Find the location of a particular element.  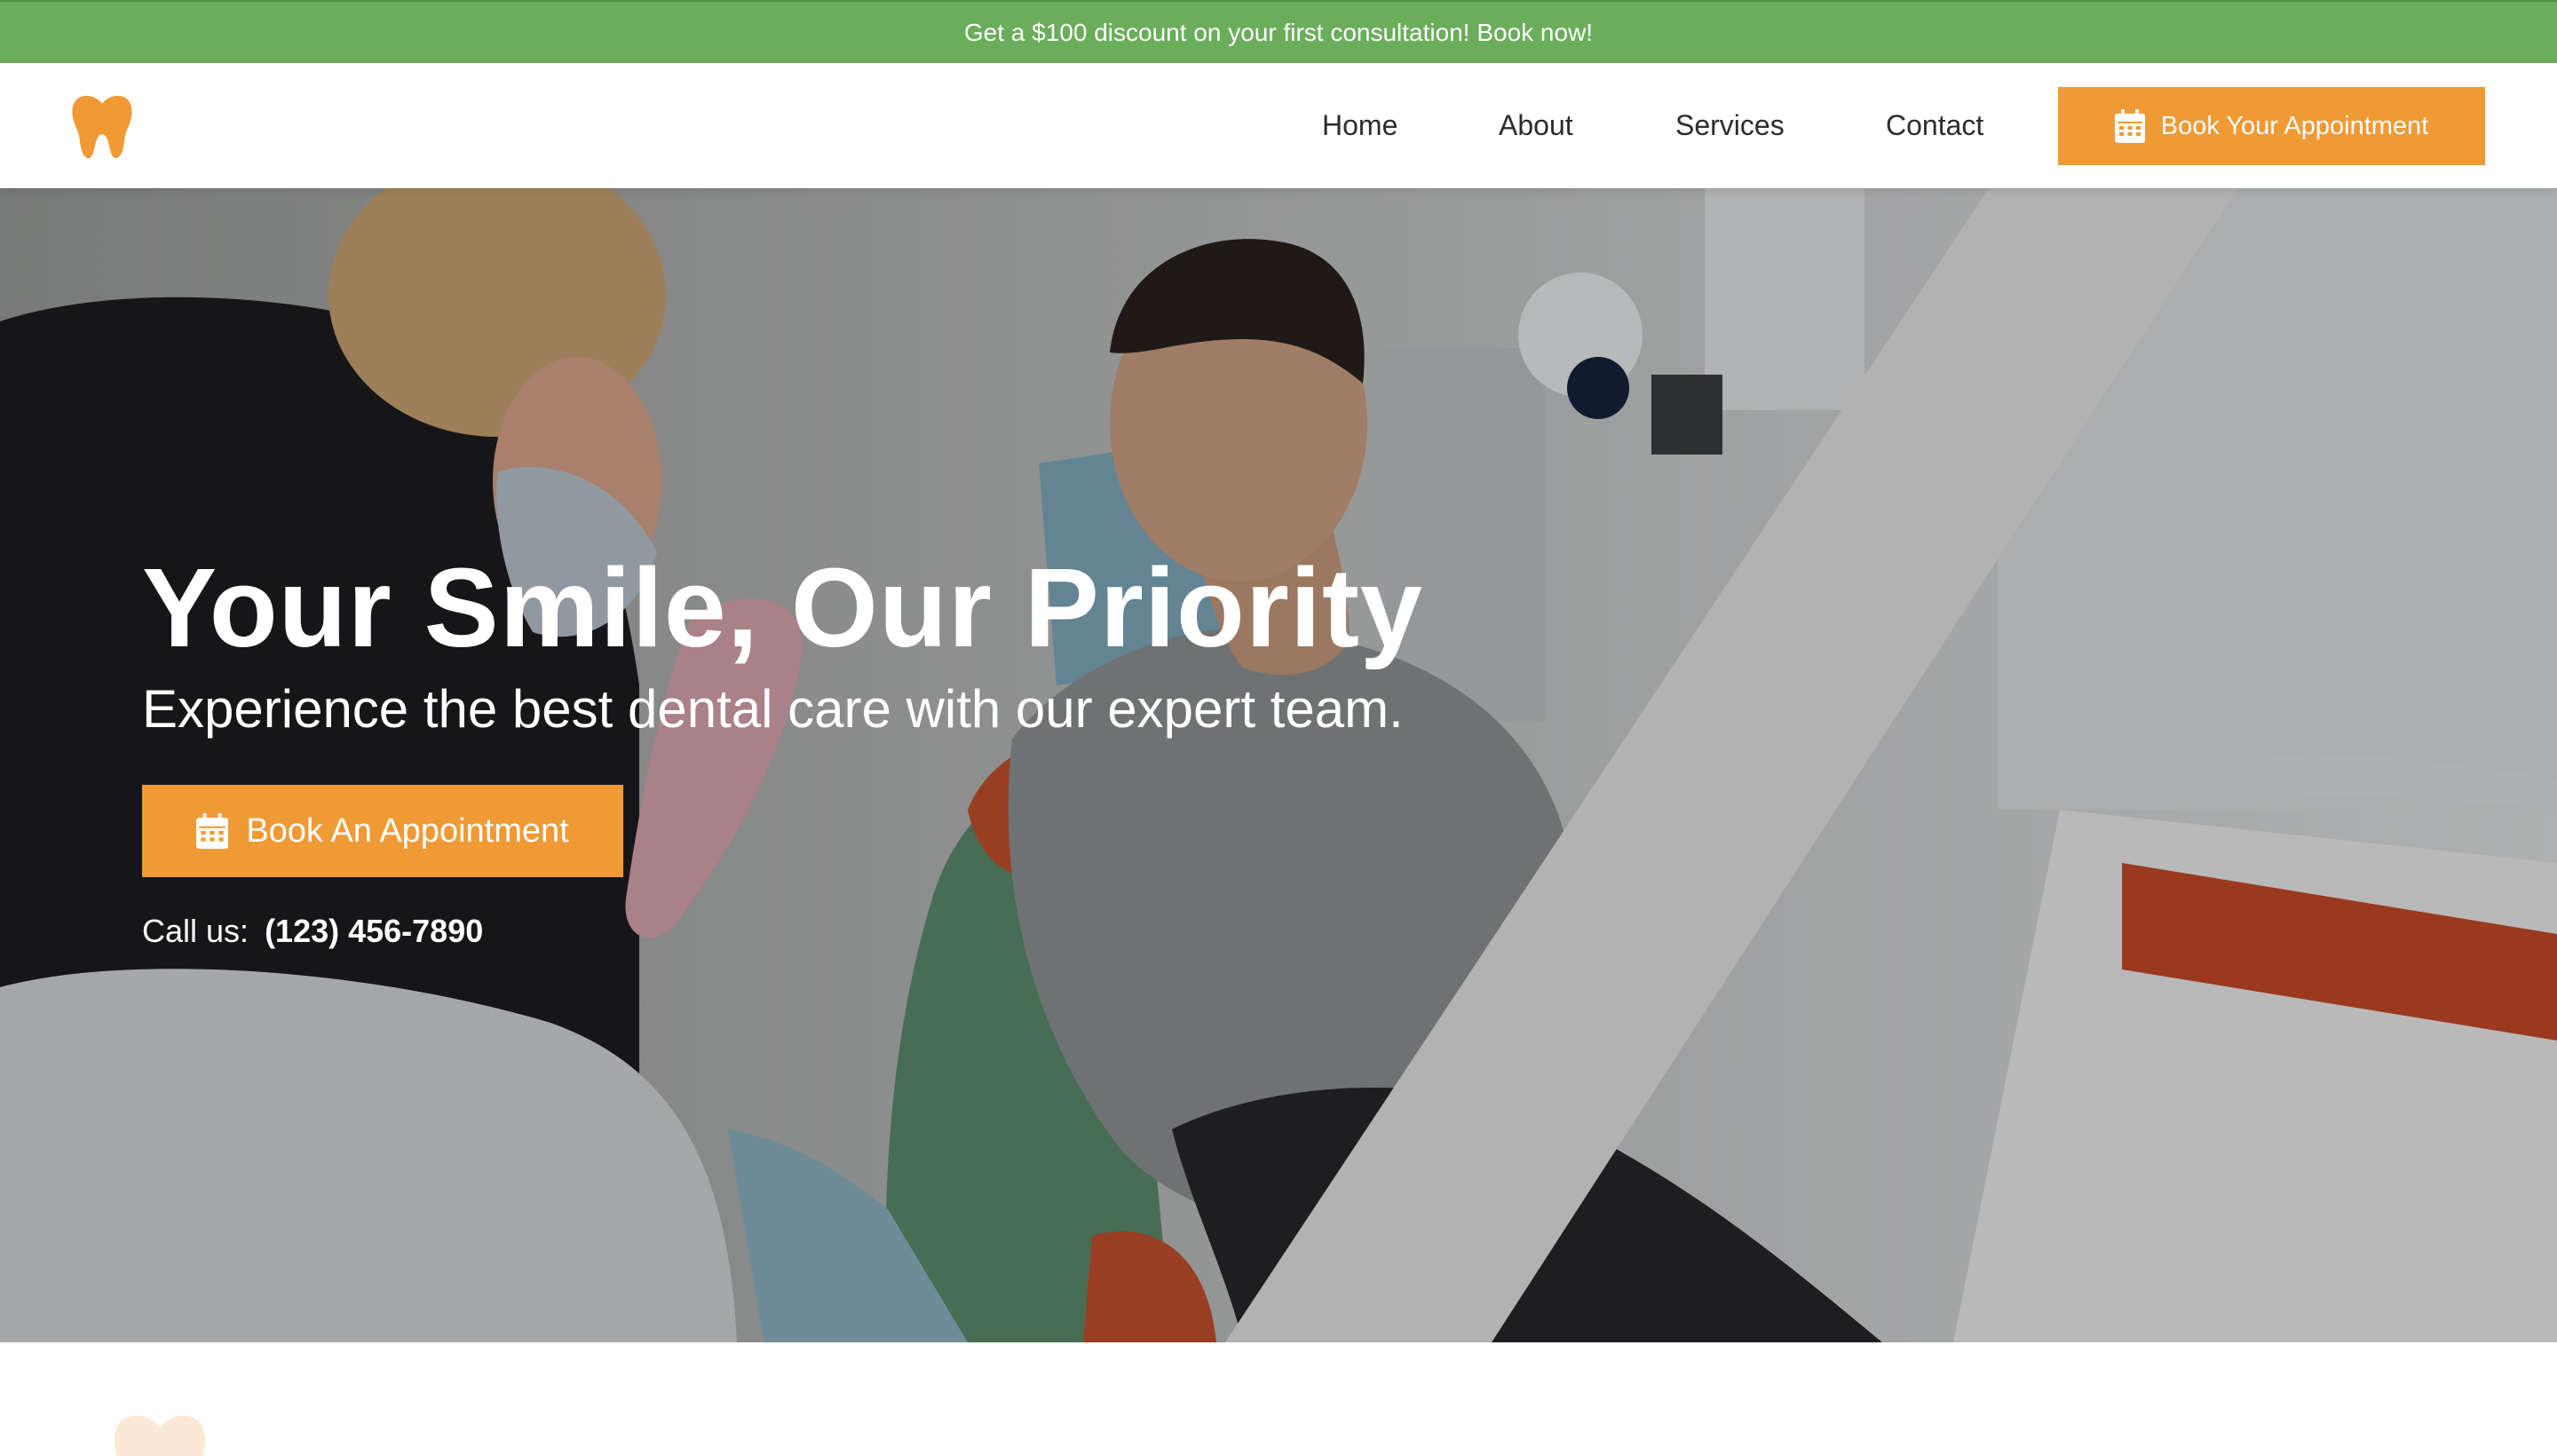

nav-contact: Contact is located at coordinates (1934, 125).